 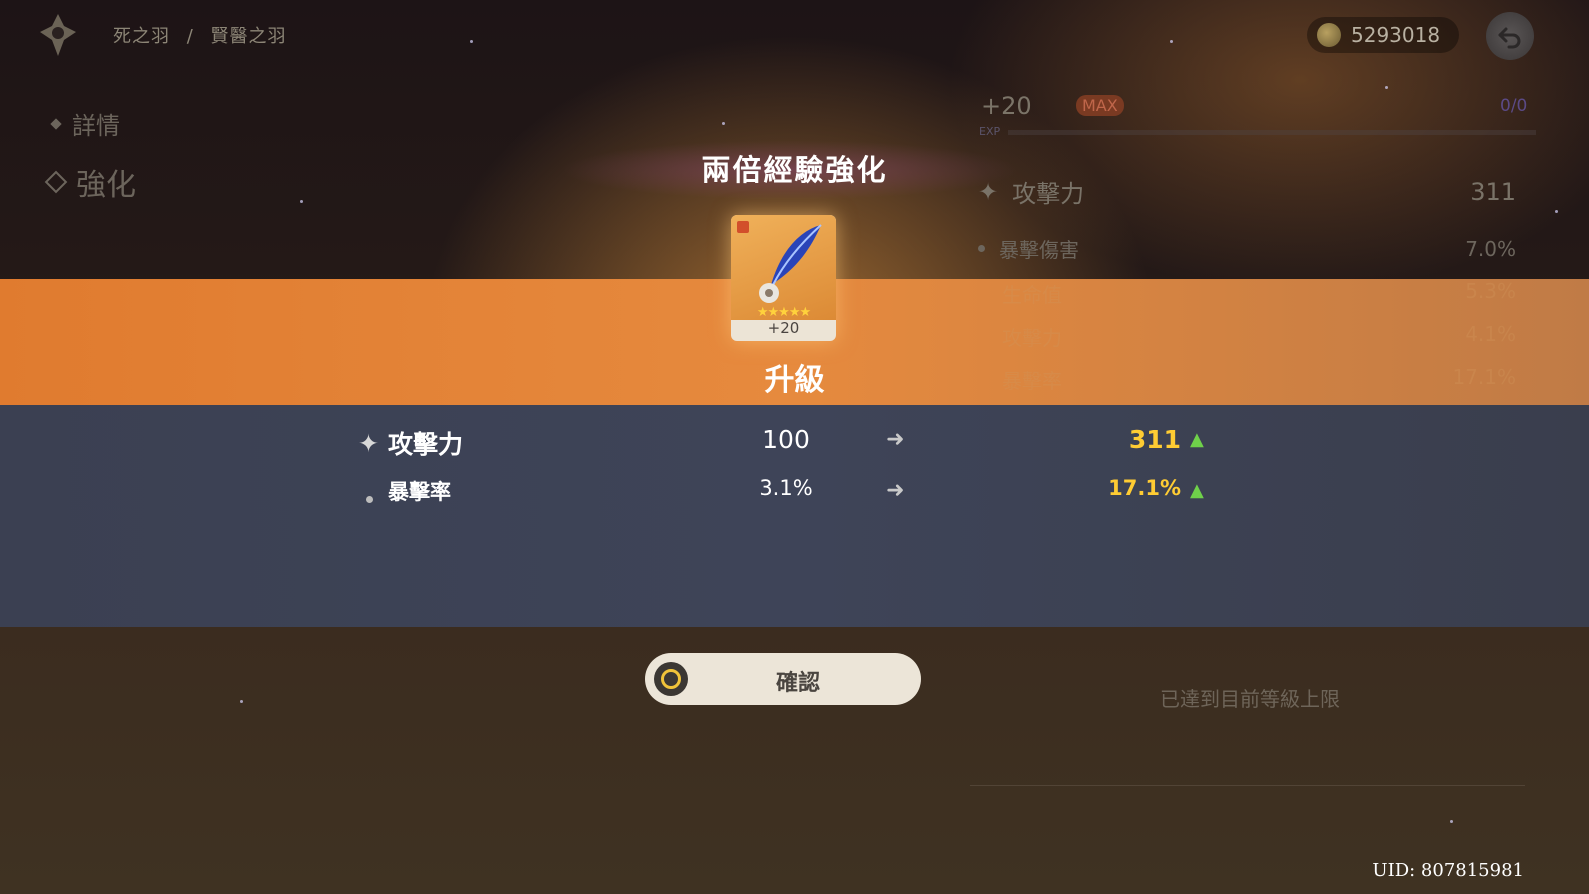 What do you see at coordinates (1448, 870) in the screenshot?
I see `uid-label: UID: 807815981` at bounding box center [1448, 870].